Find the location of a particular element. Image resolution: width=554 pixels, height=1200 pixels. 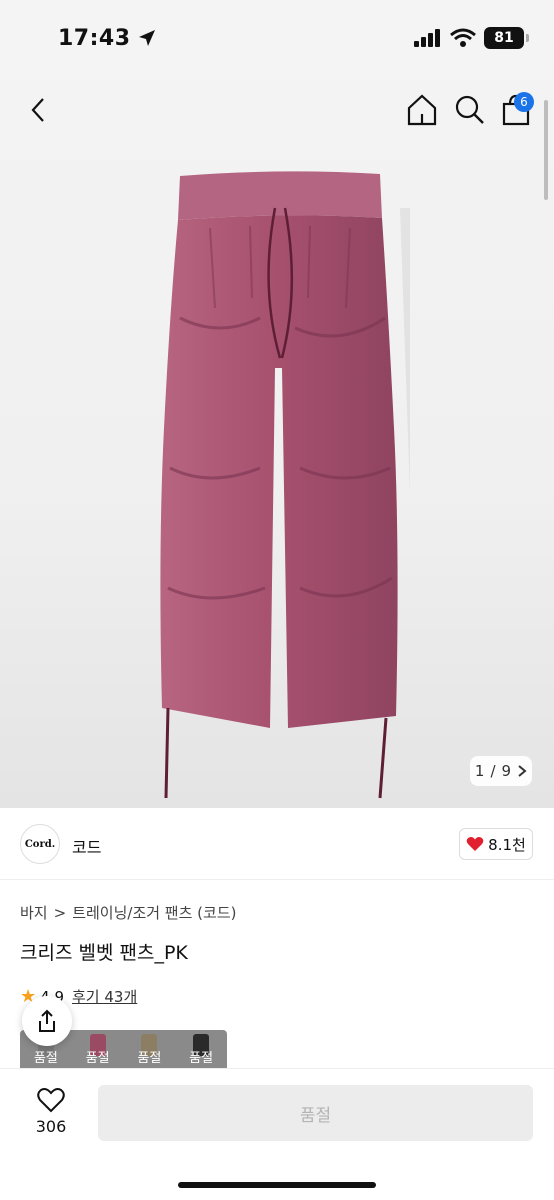

wishlist-count: 306 is located at coordinates (51, 1126).